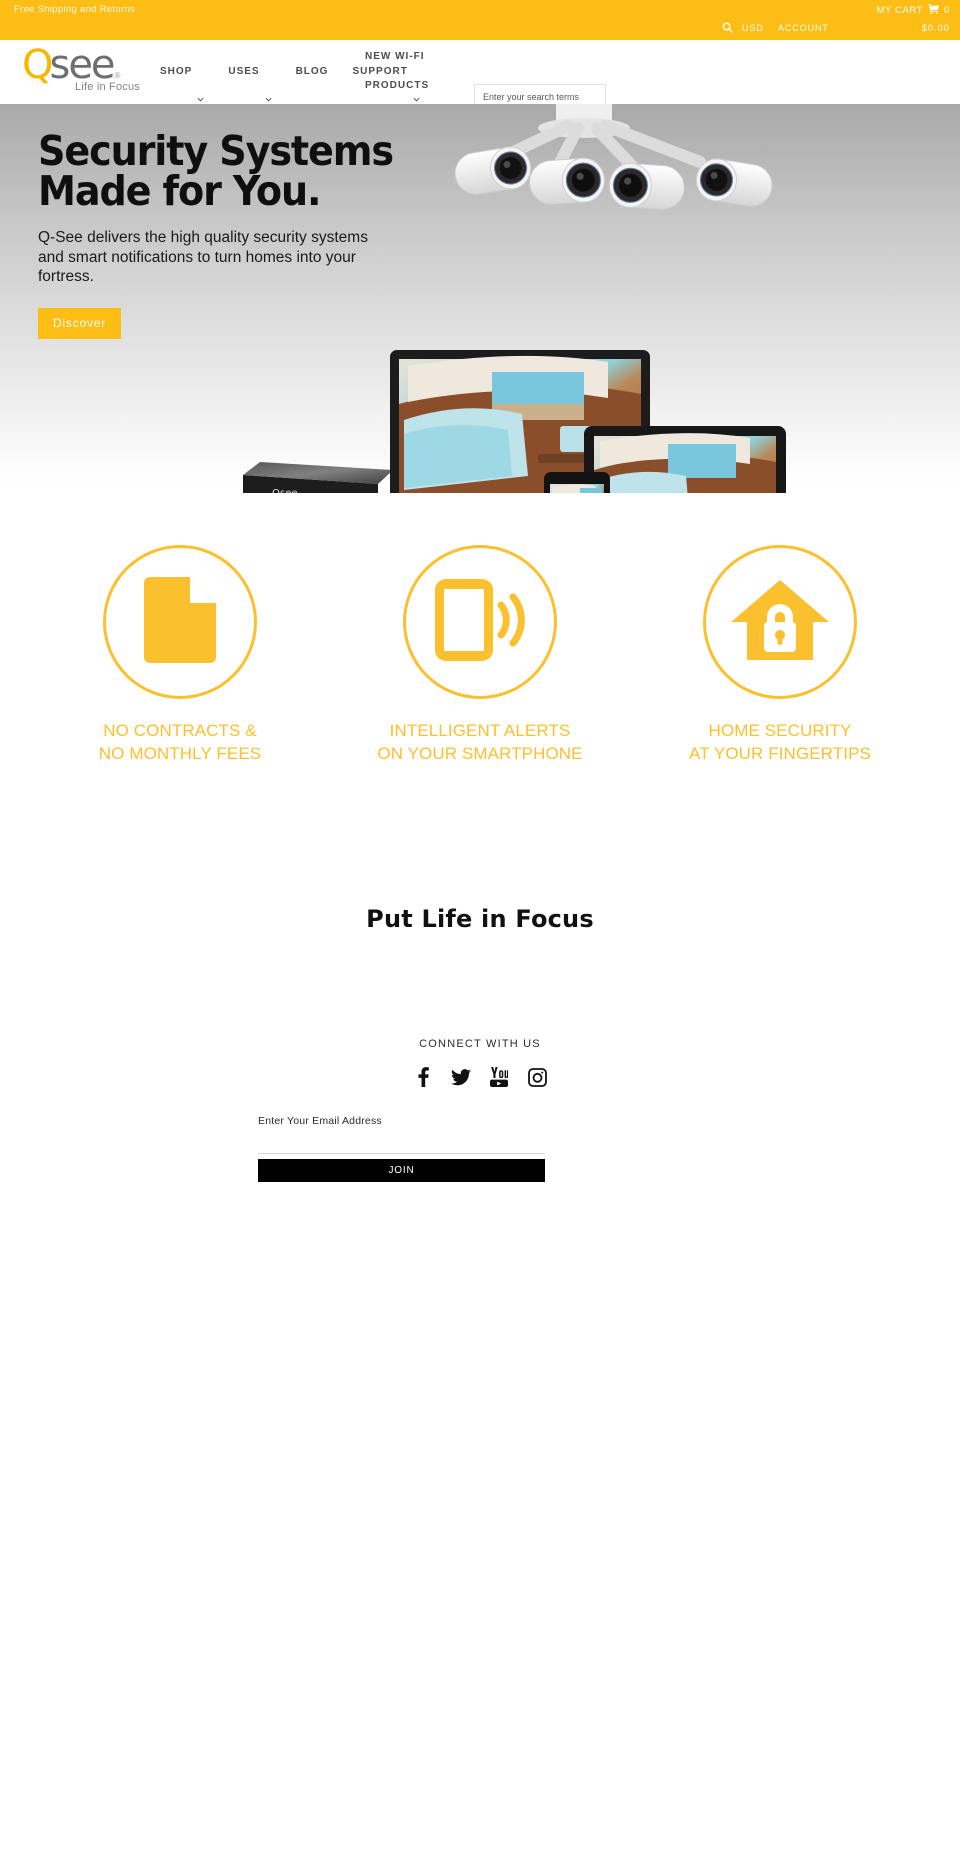 The image size is (960, 1875). I want to click on currency-selector: USD, so click(753, 28).